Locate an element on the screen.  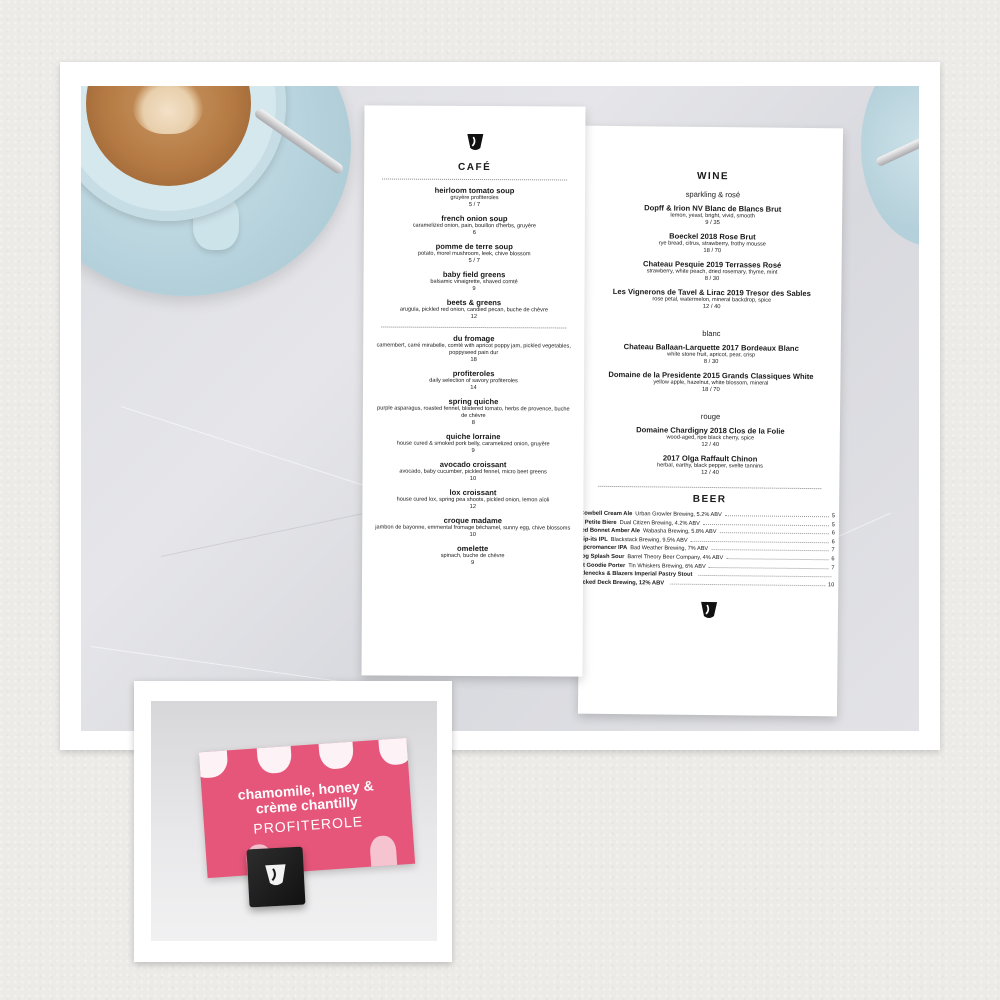
beer-price: 10 is located at coordinates (831, 585).